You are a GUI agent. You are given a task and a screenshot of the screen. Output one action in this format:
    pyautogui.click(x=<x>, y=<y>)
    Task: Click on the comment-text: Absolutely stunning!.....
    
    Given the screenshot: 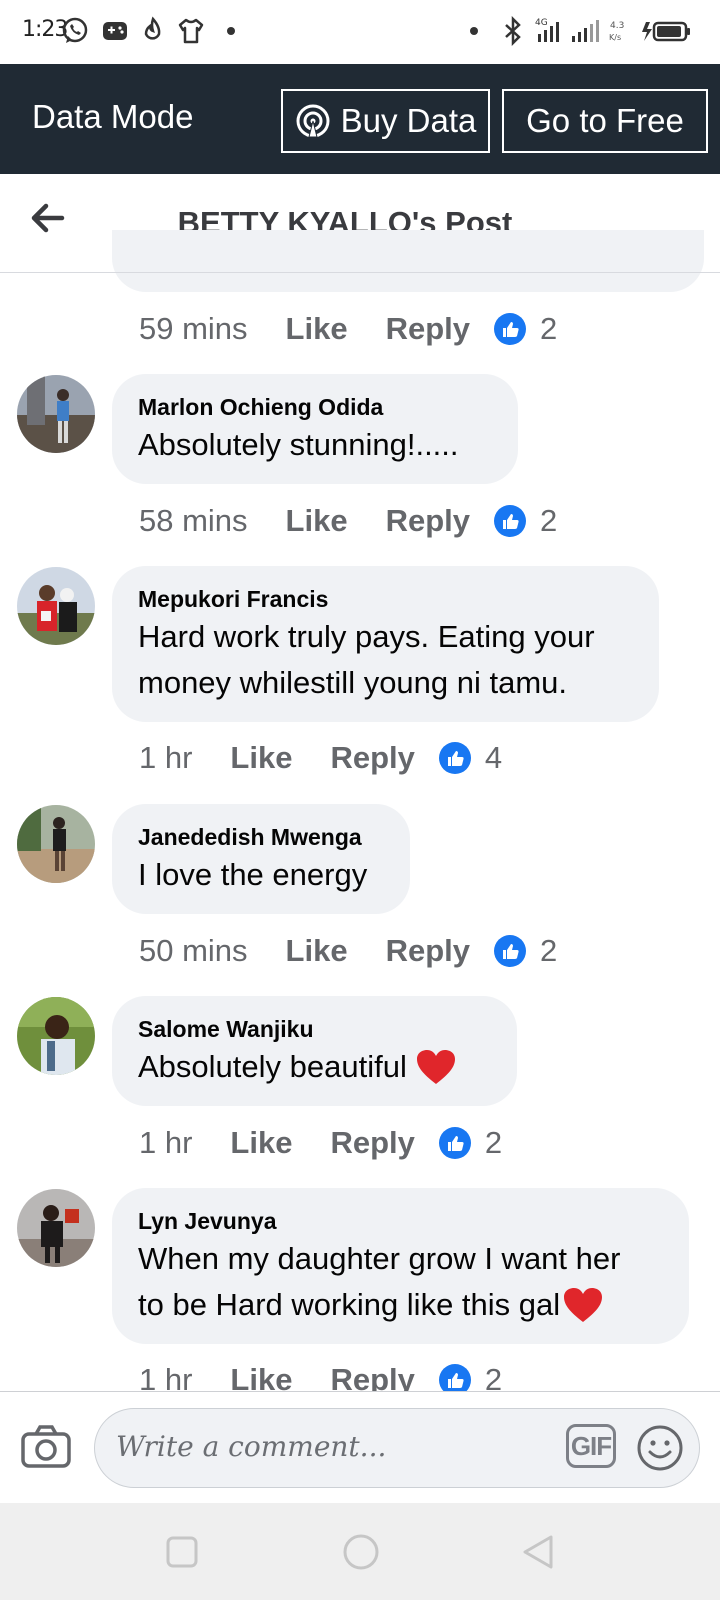 What is the action you would take?
    pyautogui.click(x=298, y=444)
    